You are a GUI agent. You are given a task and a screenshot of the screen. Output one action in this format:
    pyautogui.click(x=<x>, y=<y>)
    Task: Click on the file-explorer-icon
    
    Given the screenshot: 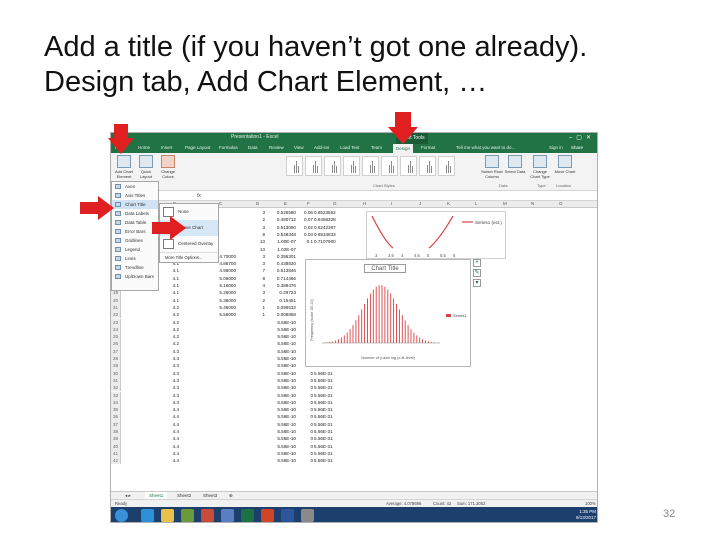 What is the action you would take?
    pyautogui.click(x=167, y=515)
    